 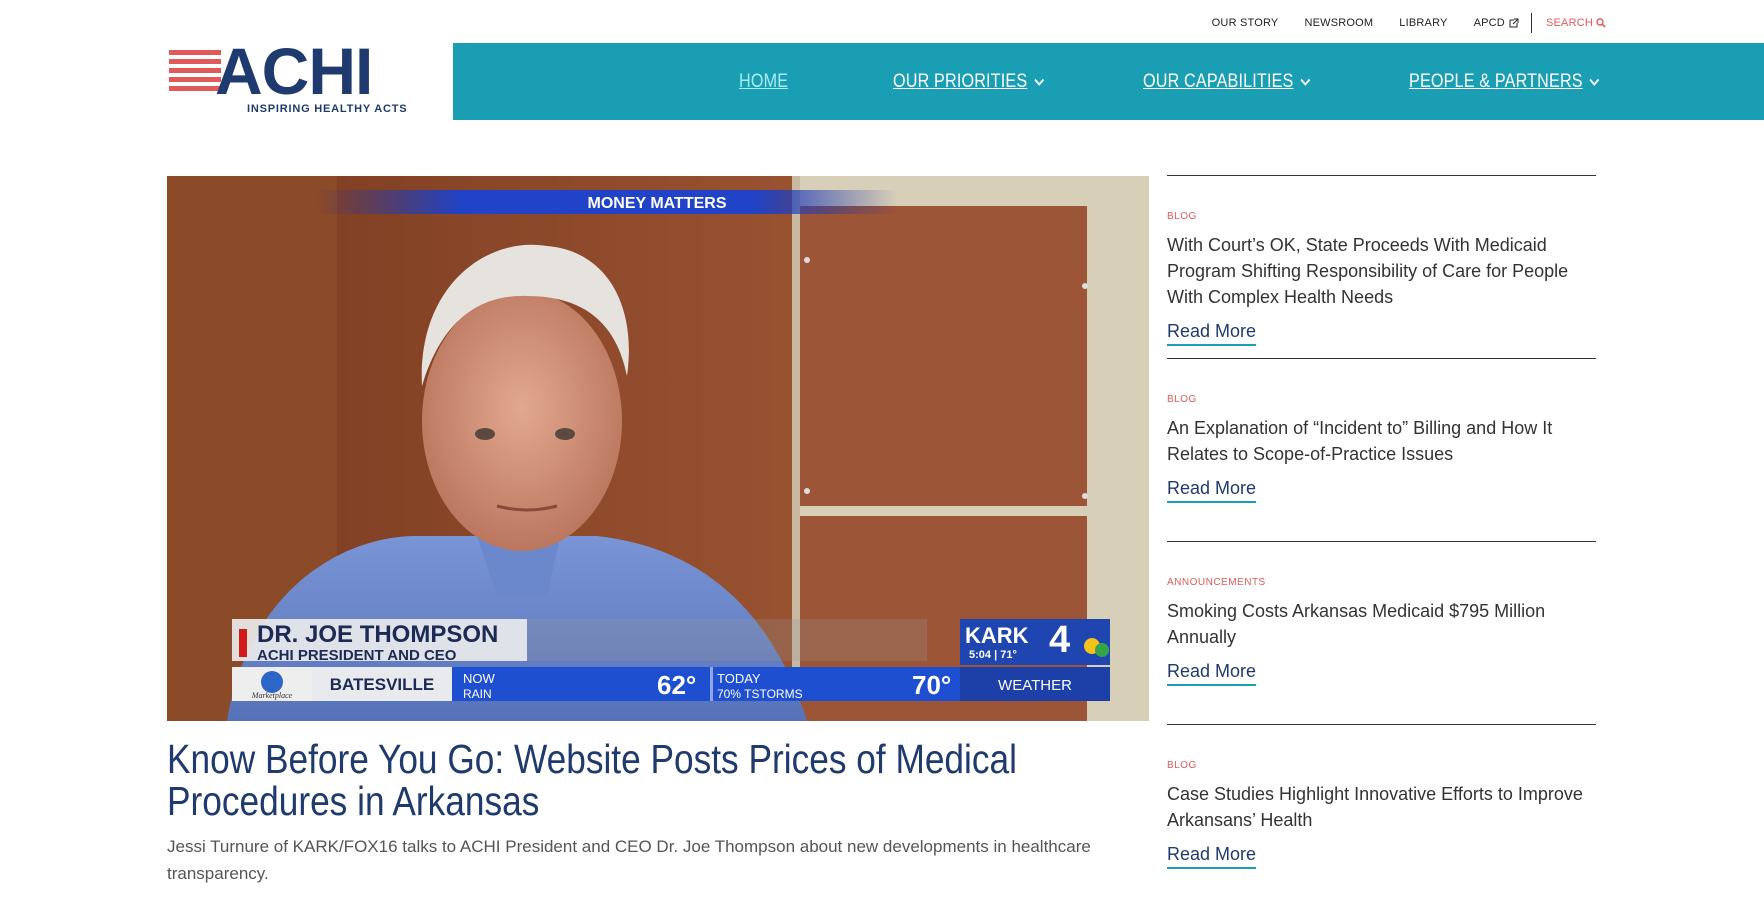 I want to click on search-icon, so click(x=1601, y=23).